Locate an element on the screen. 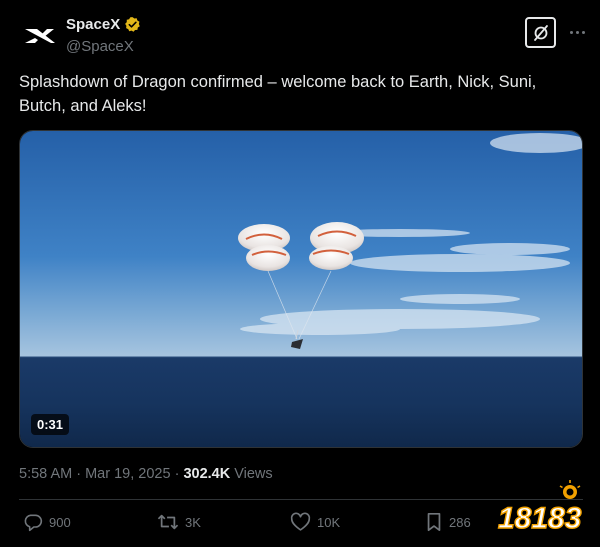  like-count: 10K is located at coordinates (329, 522).